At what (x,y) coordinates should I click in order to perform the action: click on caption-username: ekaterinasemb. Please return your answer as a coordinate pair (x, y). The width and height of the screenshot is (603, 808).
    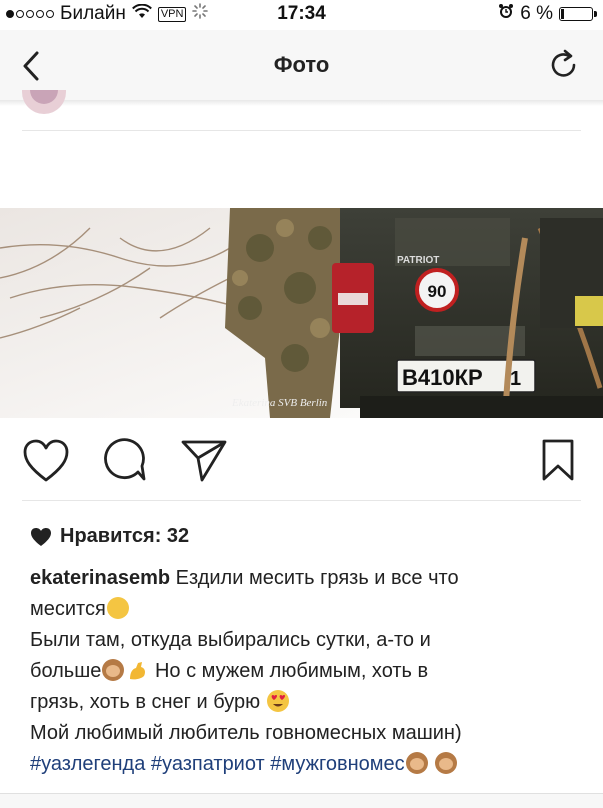
    Looking at the image, I should click on (100, 578).